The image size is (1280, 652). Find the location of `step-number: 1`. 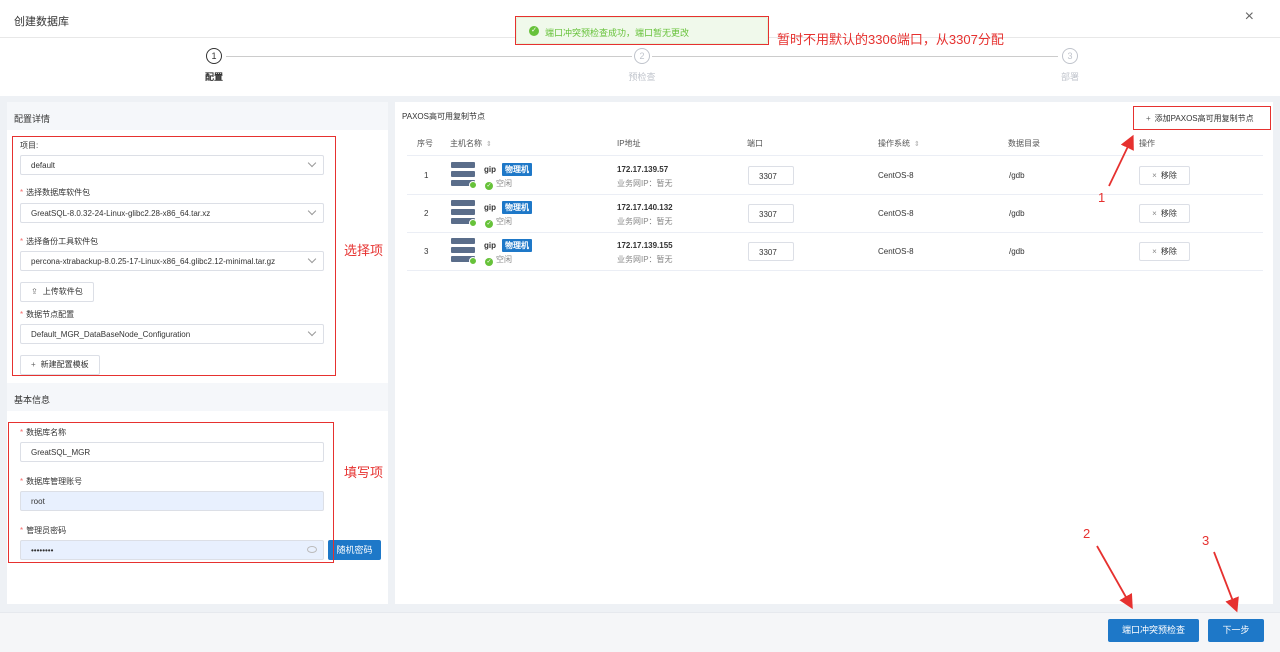

step-number: 1 is located at coordinates (214, 56).